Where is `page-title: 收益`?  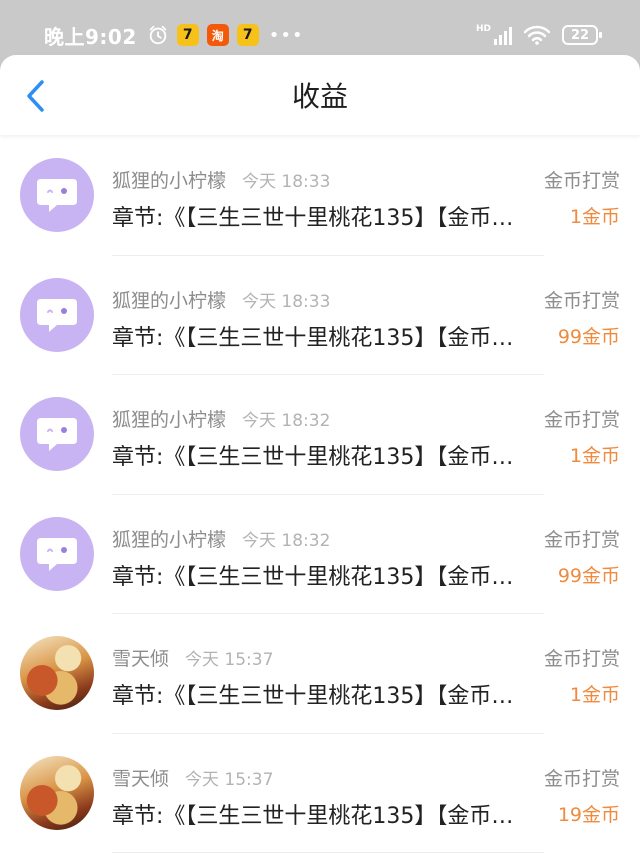 page-title: 收益 is located at coordinates (319, 96).